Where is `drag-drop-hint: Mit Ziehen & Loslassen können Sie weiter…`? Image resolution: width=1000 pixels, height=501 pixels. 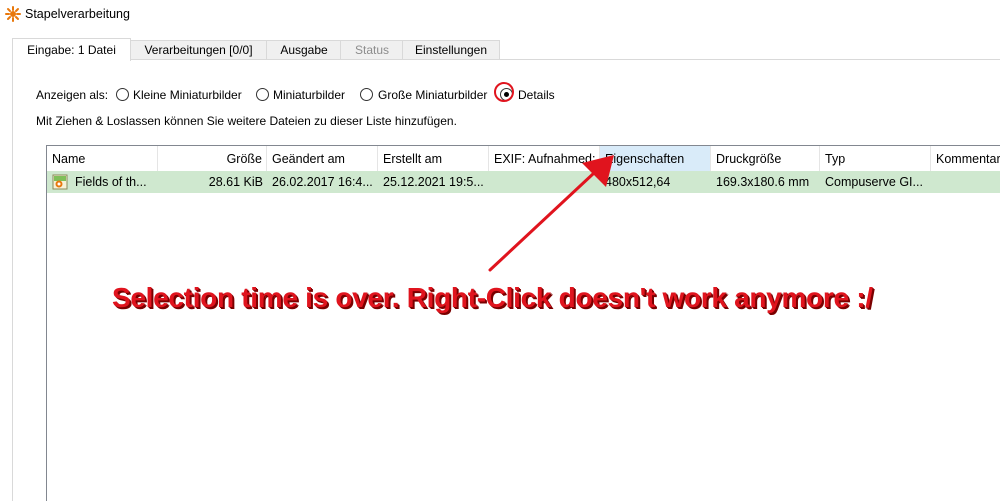 drag-drop-hint: Mit Ziehen & Loslassen können Sie weiter… is located at coordinates (246, 121).